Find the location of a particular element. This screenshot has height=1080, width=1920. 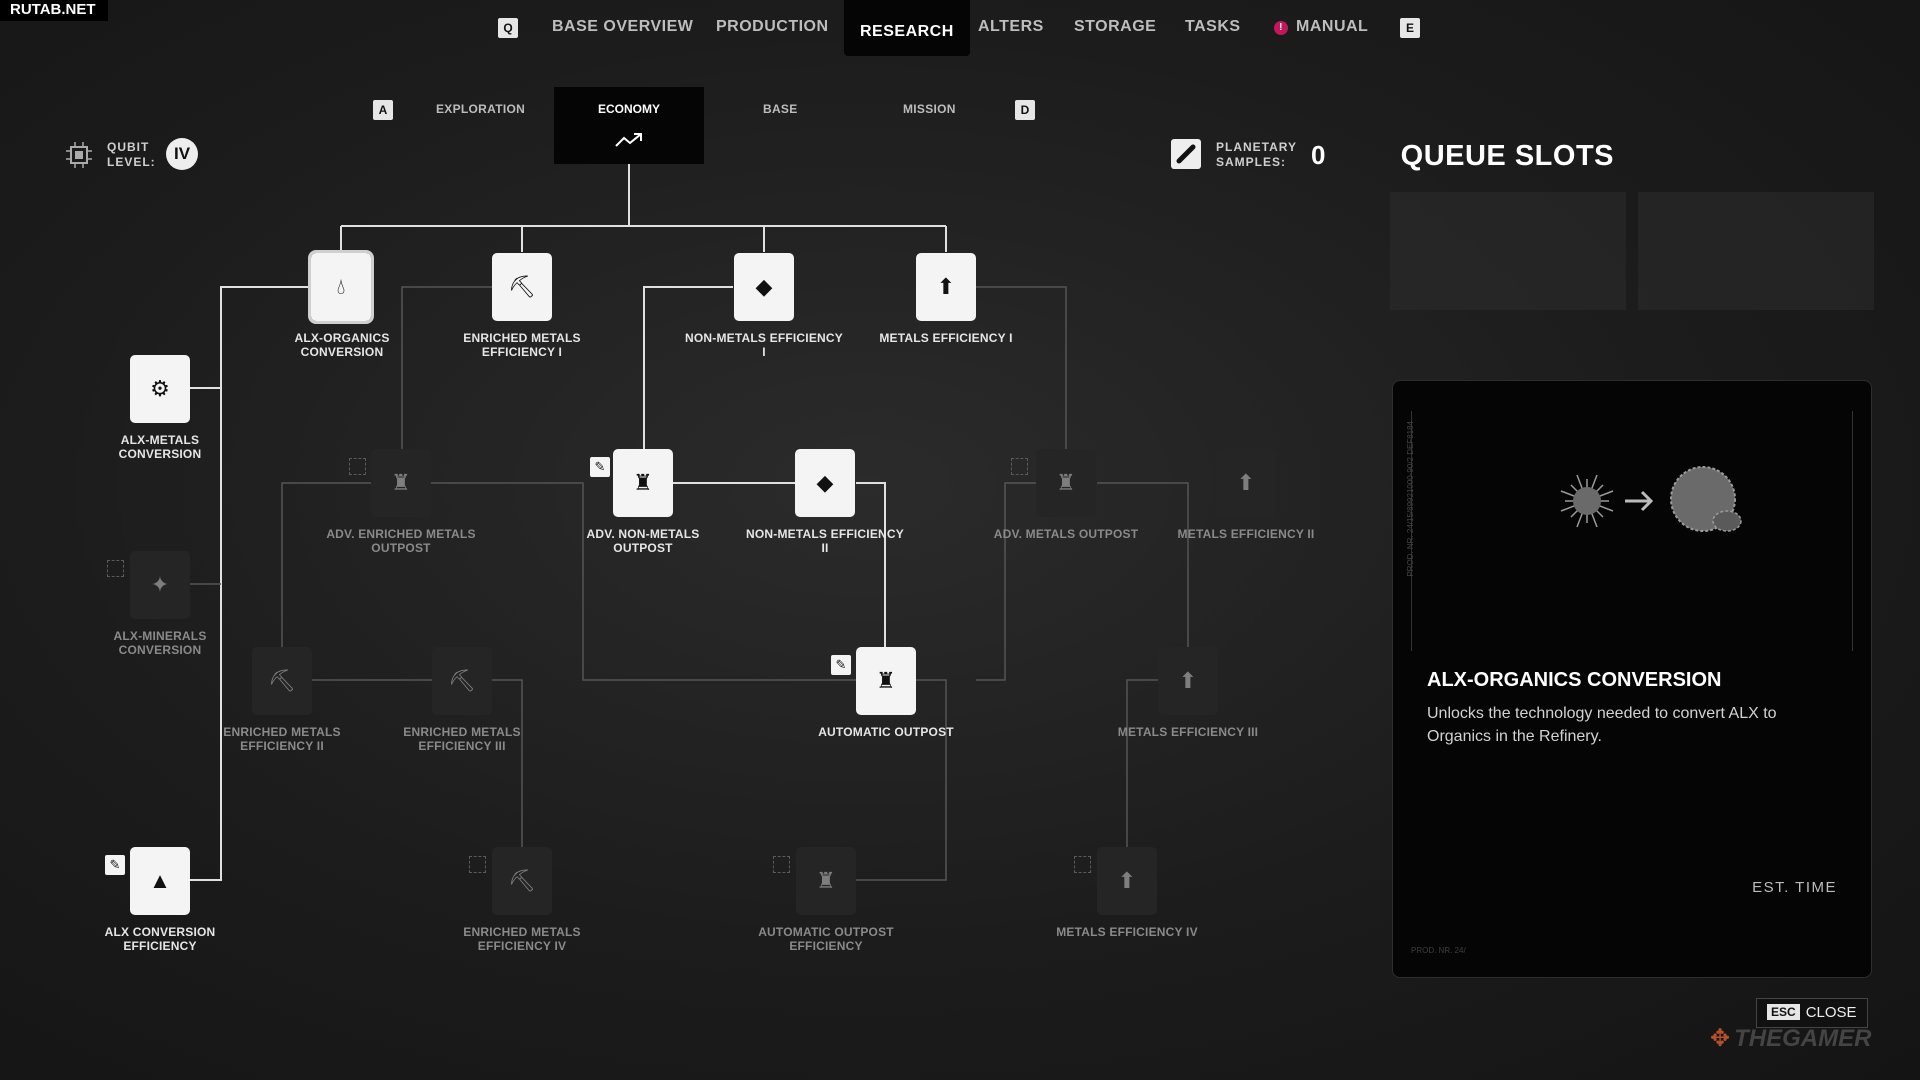

mineral-icon: ✦ is located at coordinates (160, 584).